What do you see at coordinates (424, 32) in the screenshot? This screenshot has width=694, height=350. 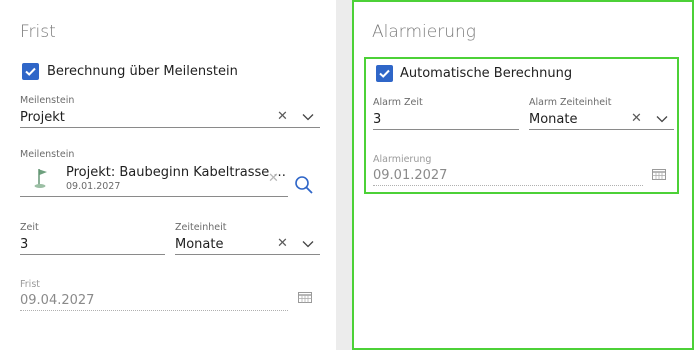 I see `alarmierung-title: Alarmierung` at bounding box center [424, 32].